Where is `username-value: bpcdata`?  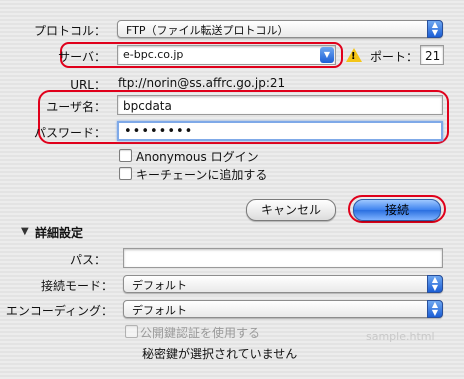
username-value: bpcdata is located at coordinates (147, 106).